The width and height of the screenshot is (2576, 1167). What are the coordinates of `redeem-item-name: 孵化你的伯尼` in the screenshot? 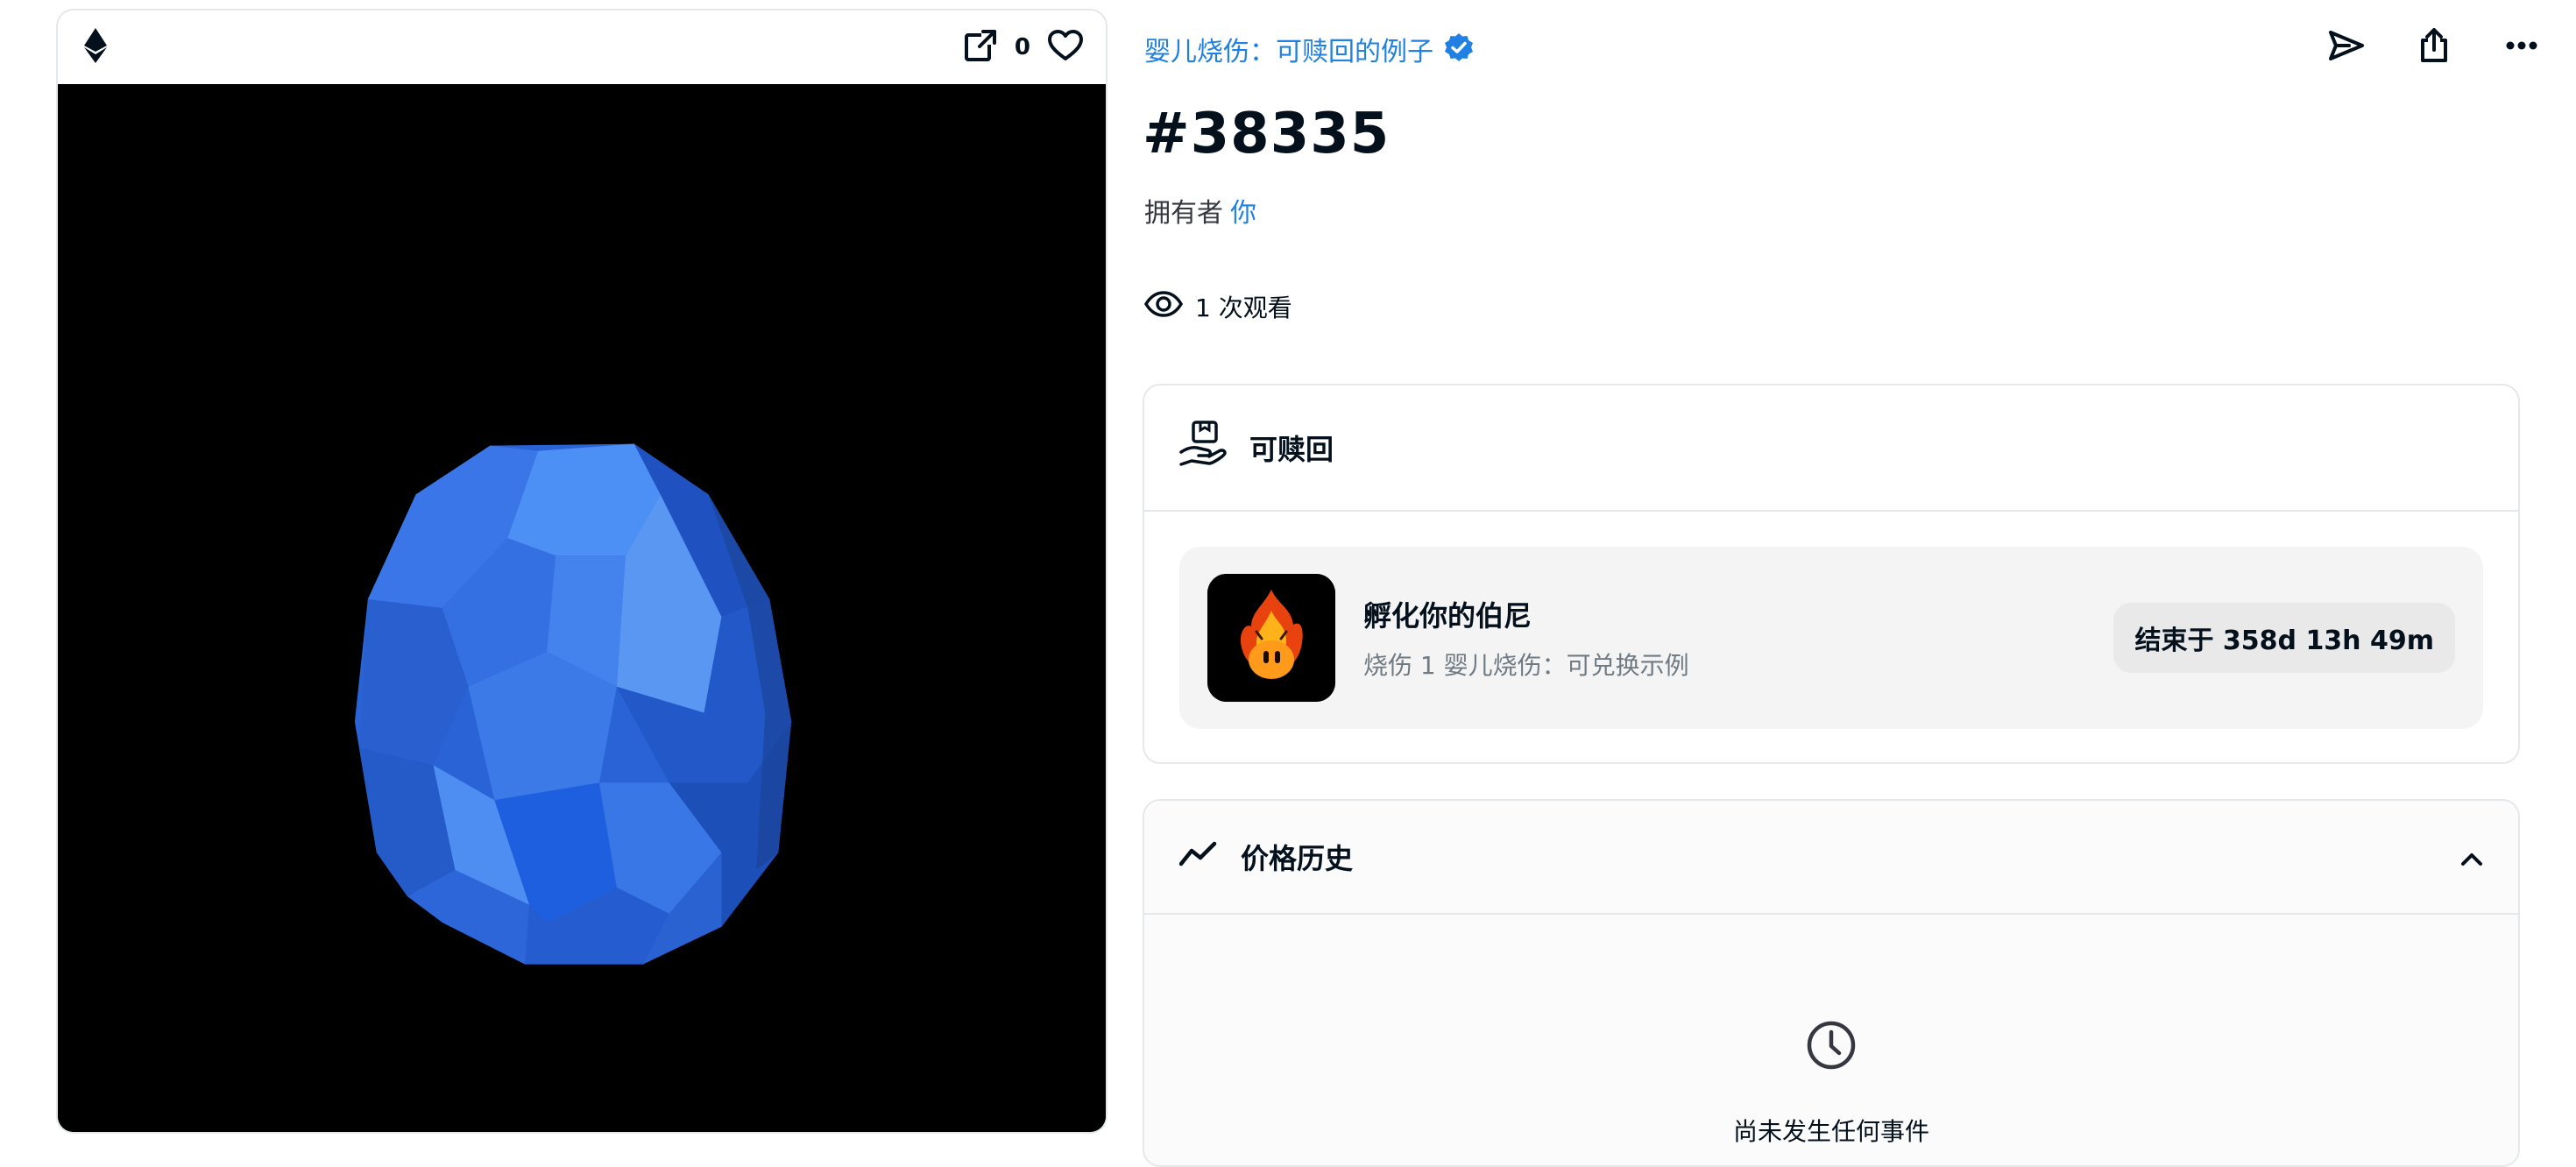 It's located at (1447, 616).